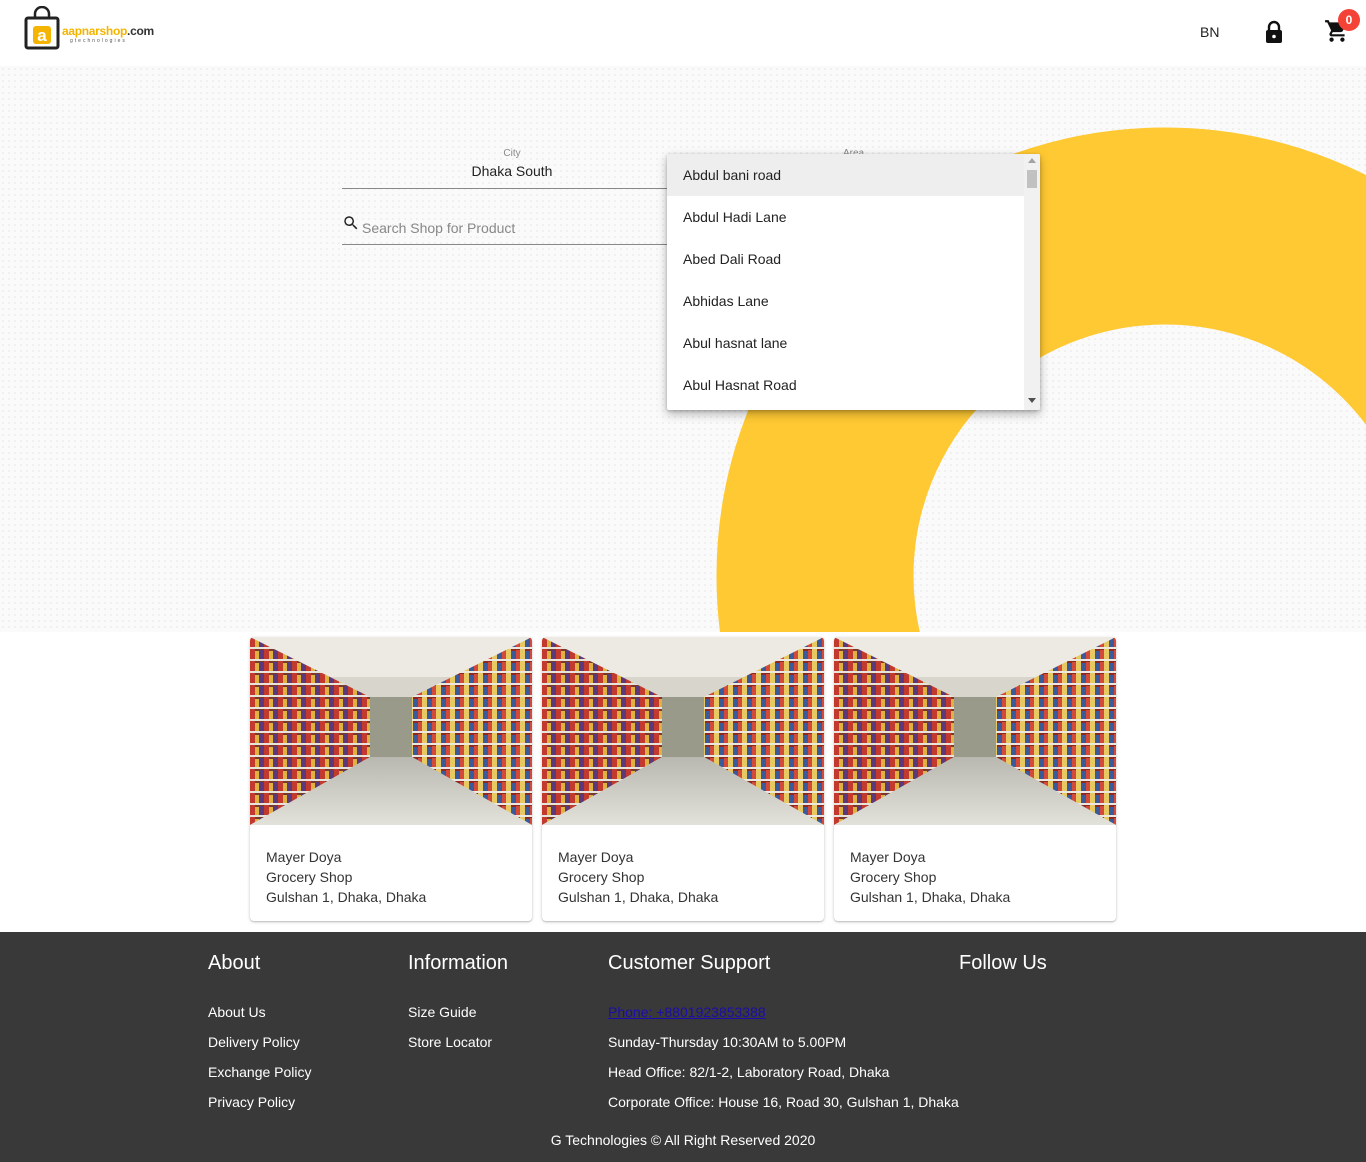 The height and width of the screenshot is (1162, 1366). Describe the element at coordinates (727, 1042) in the screenshot. I see `footer-hours: Sunday-Thursday 10:30AM to 5.00PM` at that location.